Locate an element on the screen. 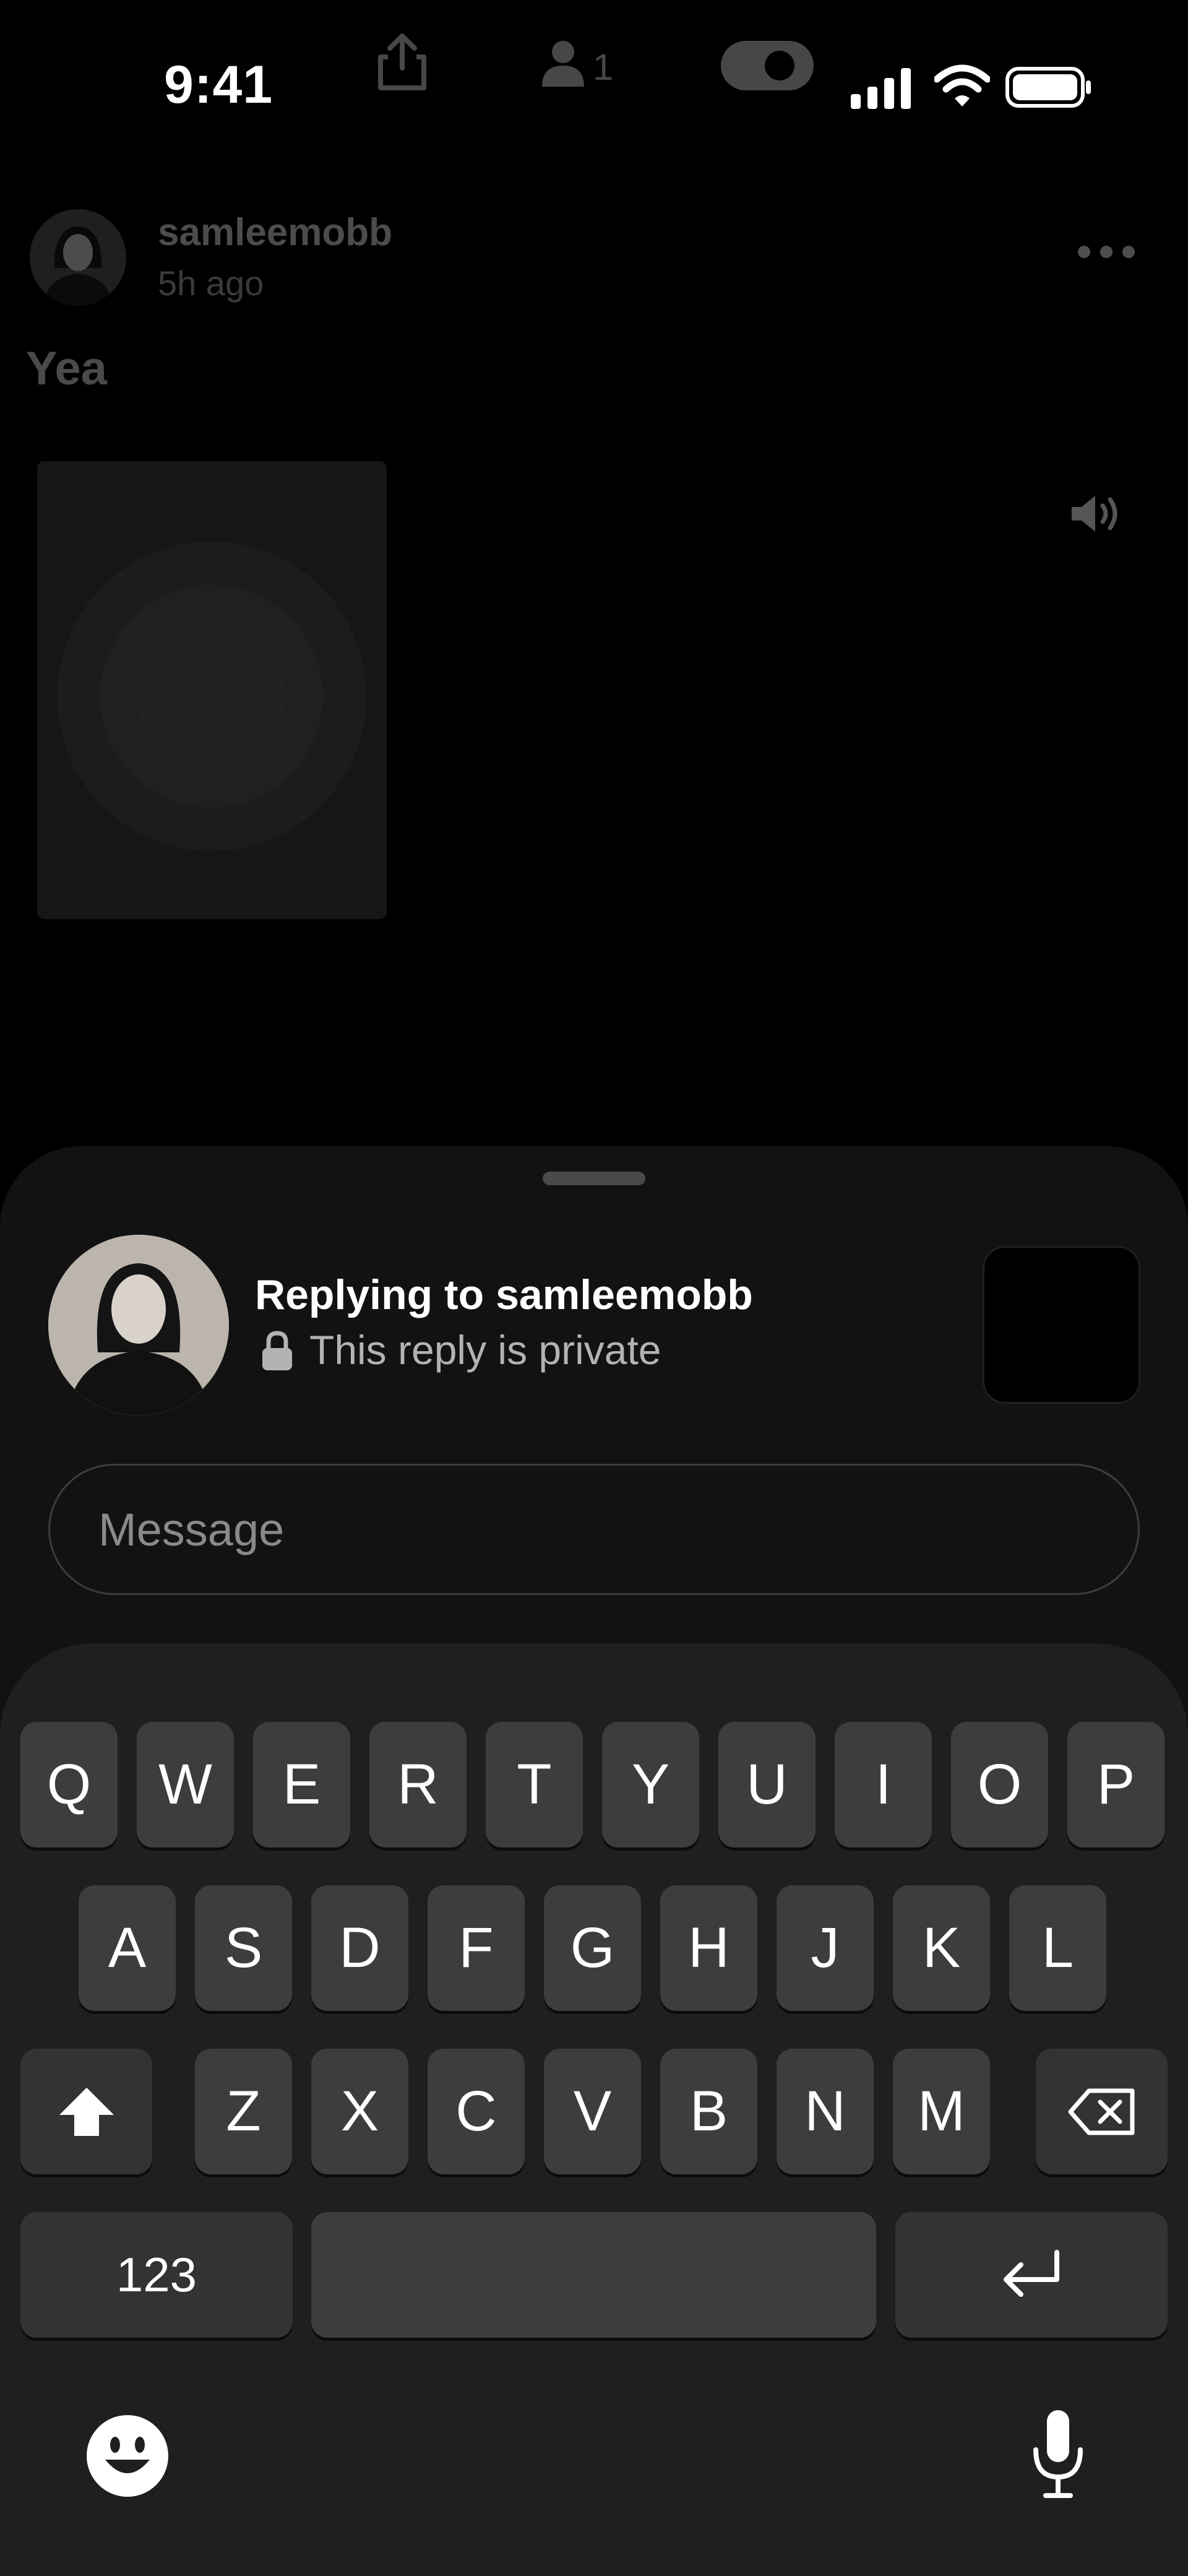 This screenshot has height=2576, width=1188. key-q: Q is located at coordinates (69, 1785).